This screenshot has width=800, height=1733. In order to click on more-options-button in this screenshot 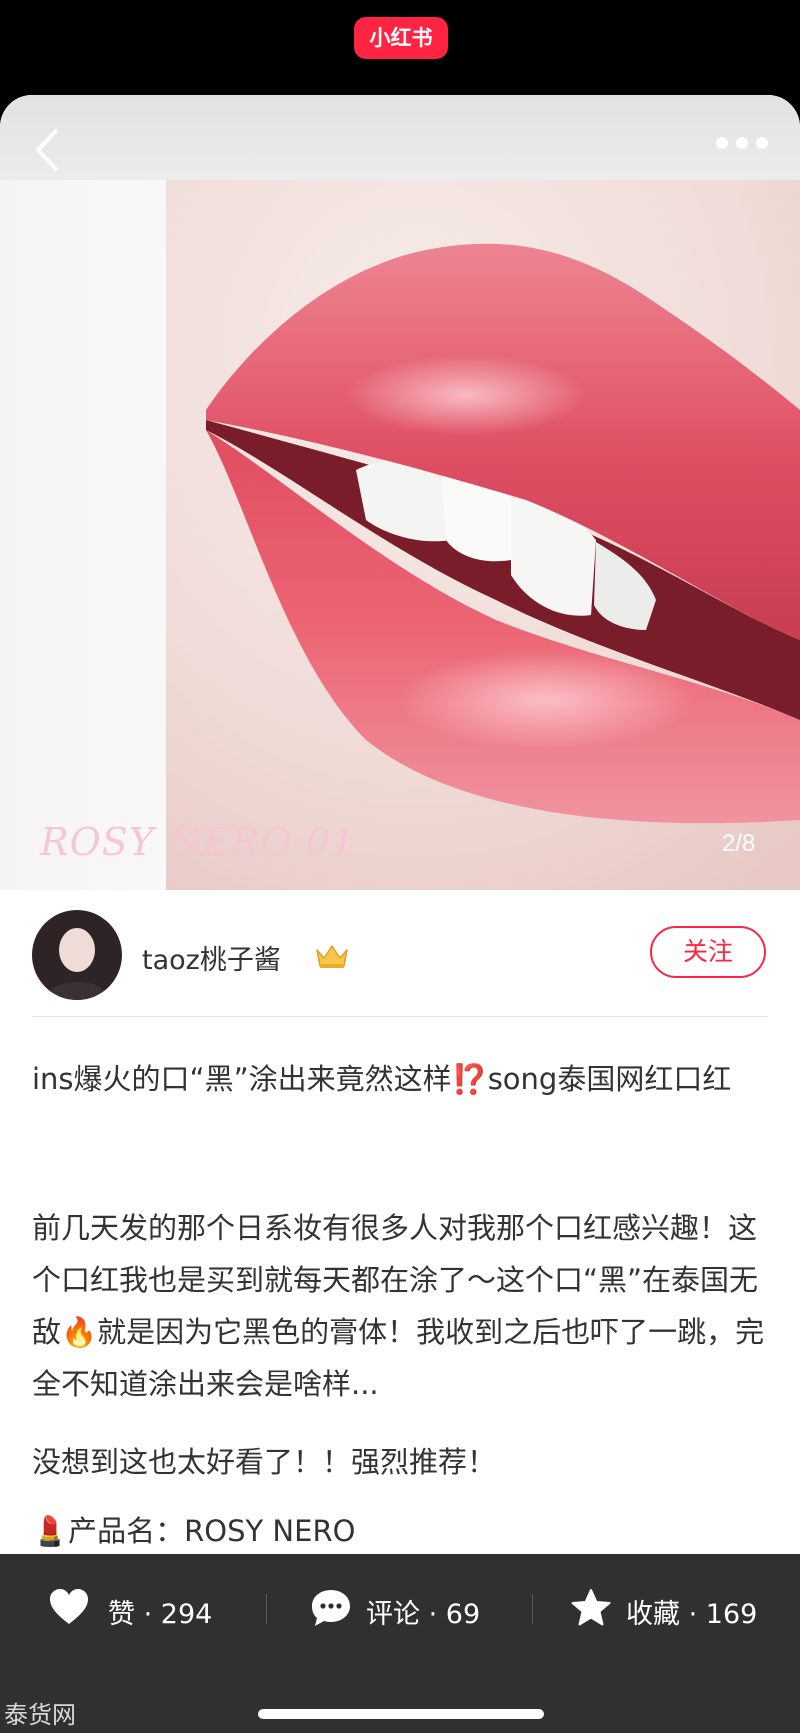, I will do `click(742, 143)`.